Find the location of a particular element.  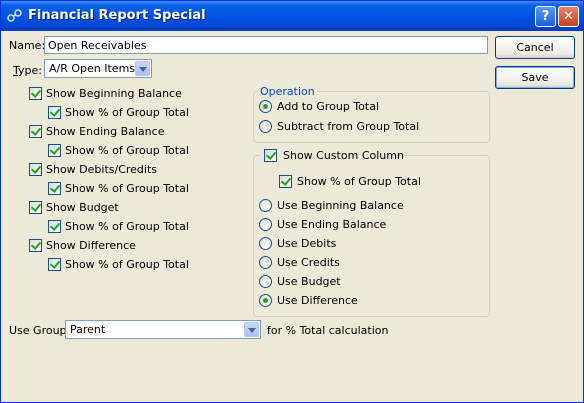

custom-source-label: Use Difference is located at coordinates (317, 300).